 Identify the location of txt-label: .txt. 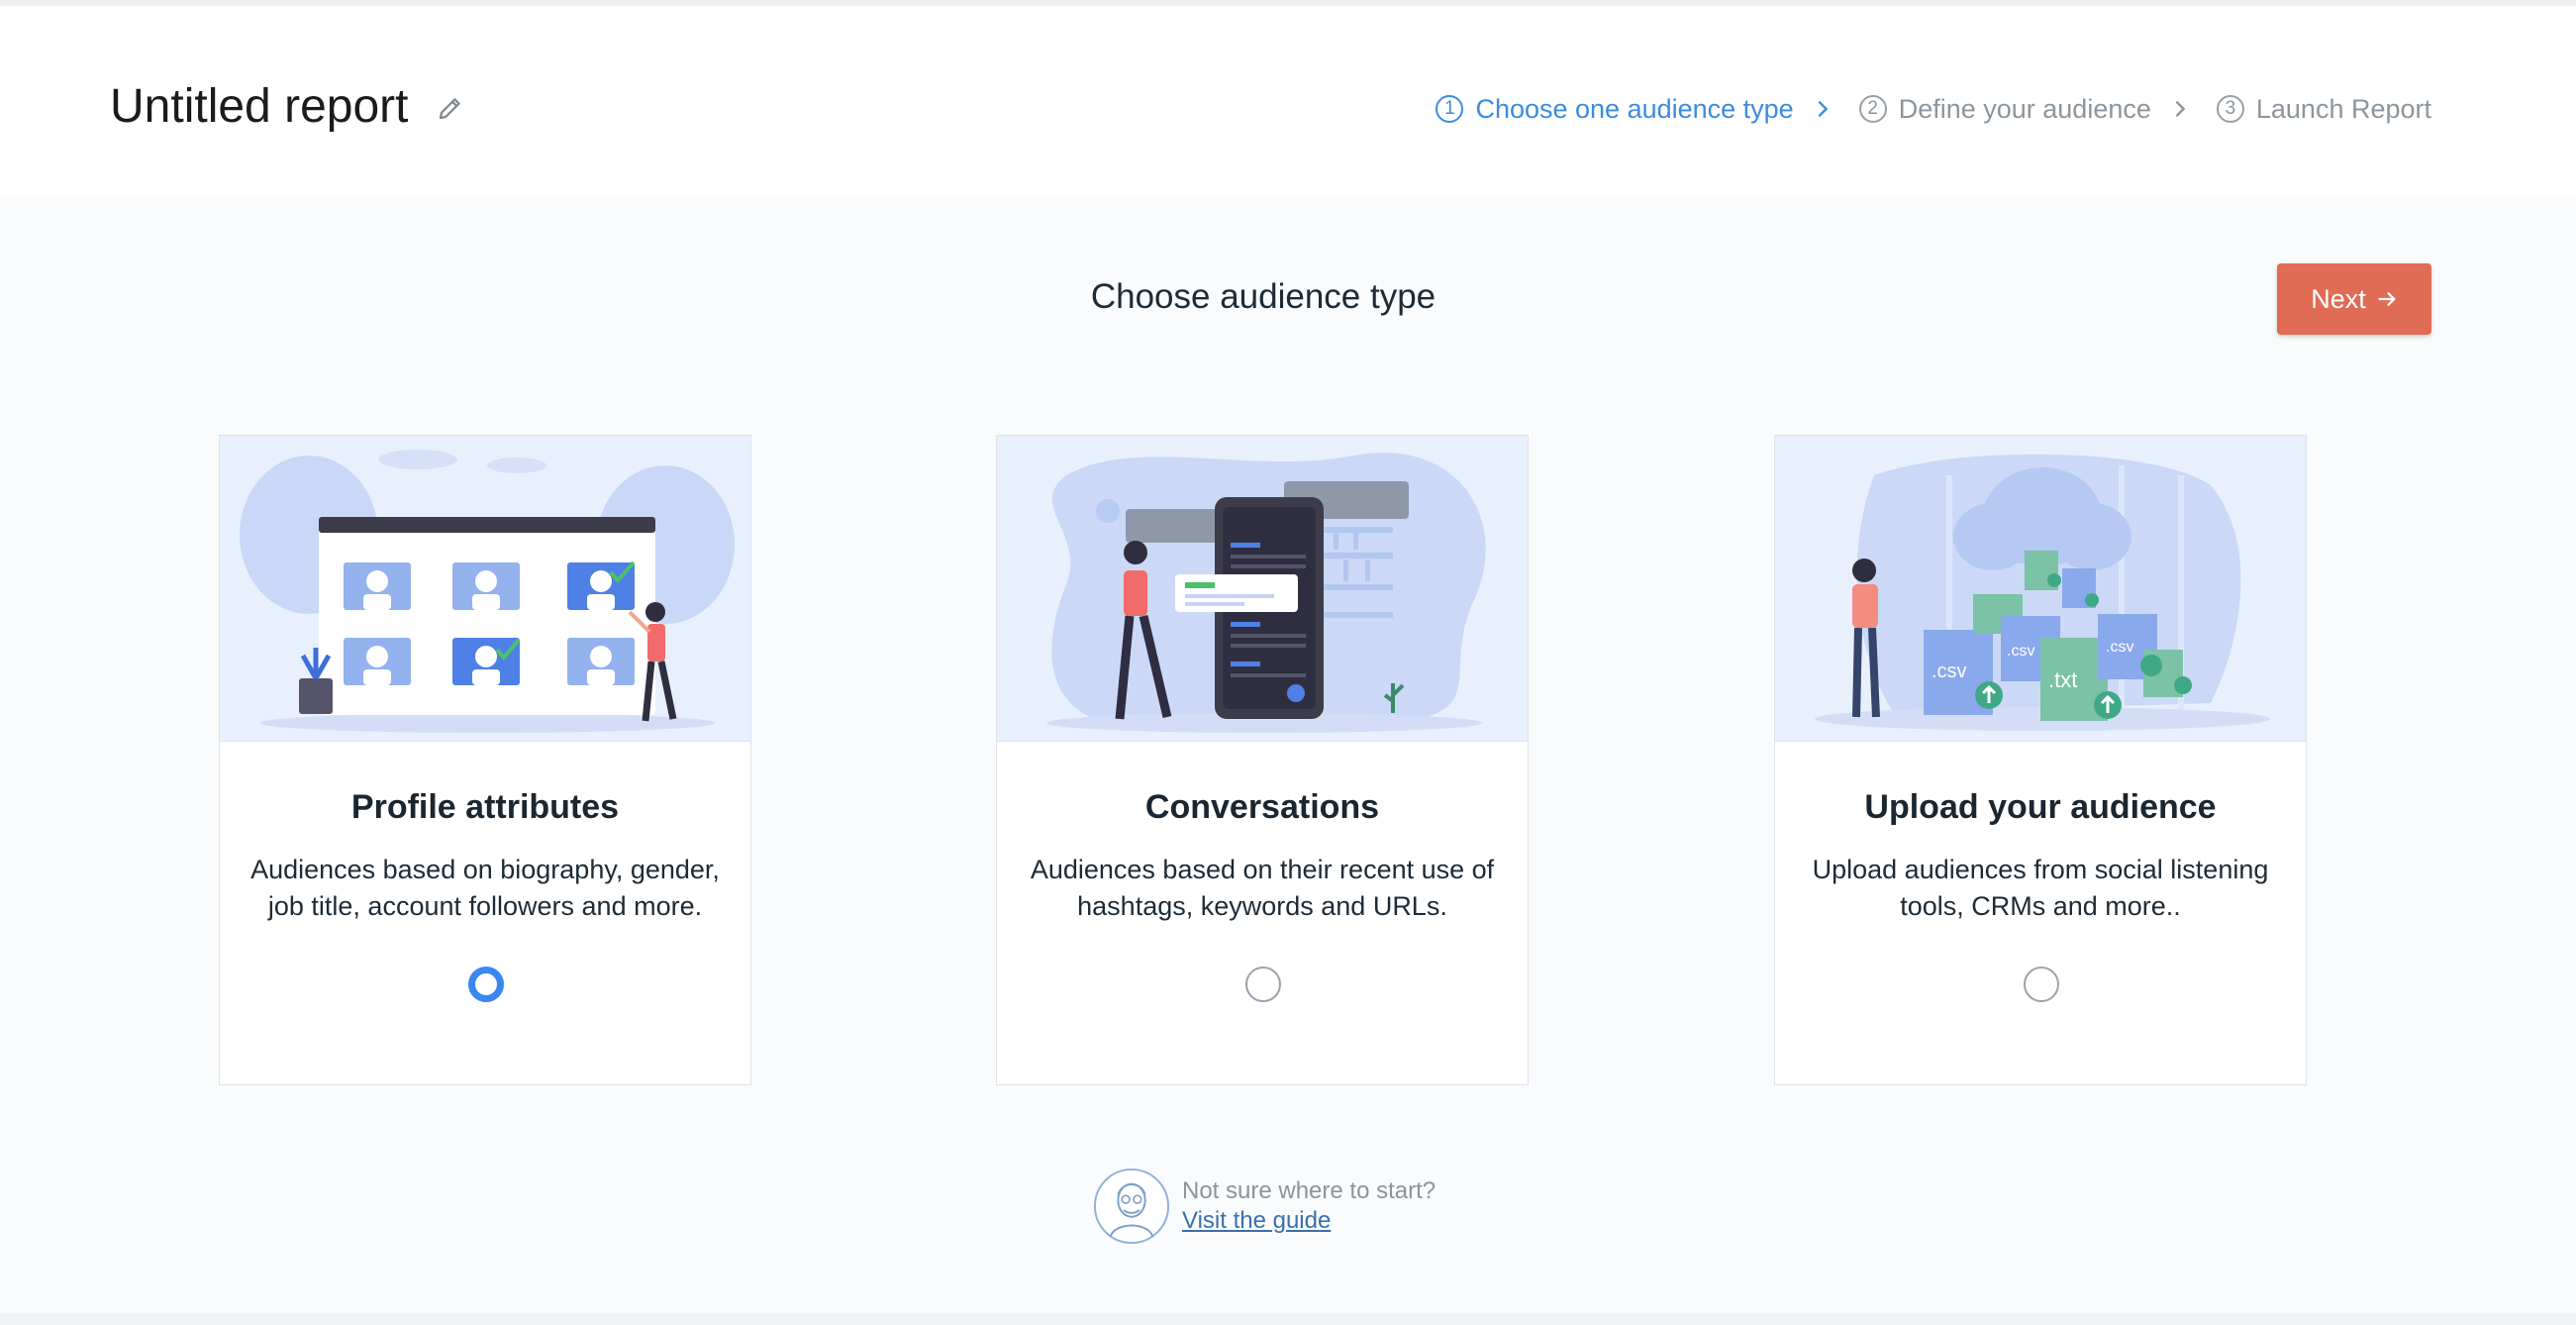
(2062, 680).